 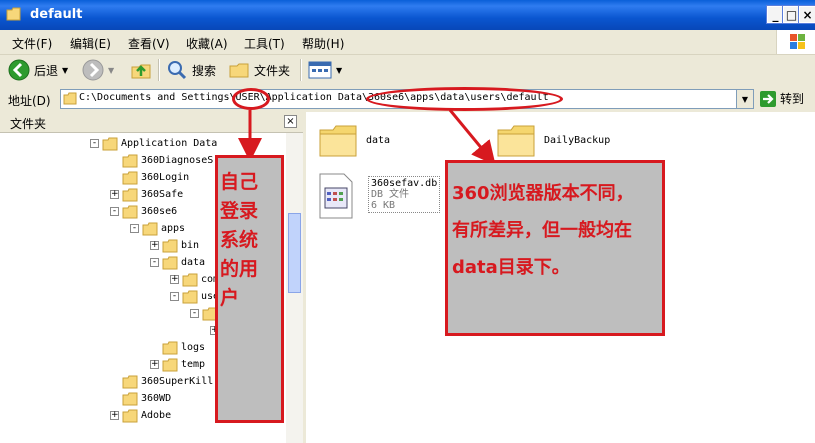 What do you see at coordinates (367, 137) in the screenshot?
I see `annotation-arrows` at bounding box center [367, 137].